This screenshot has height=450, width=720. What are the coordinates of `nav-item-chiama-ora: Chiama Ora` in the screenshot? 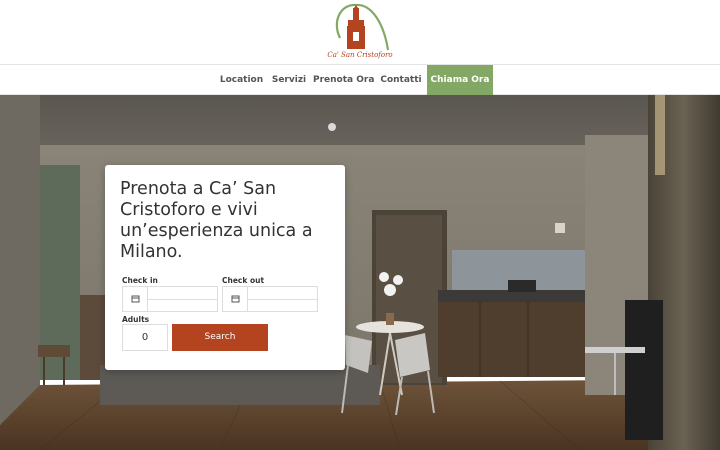 It's located at (460, 80).